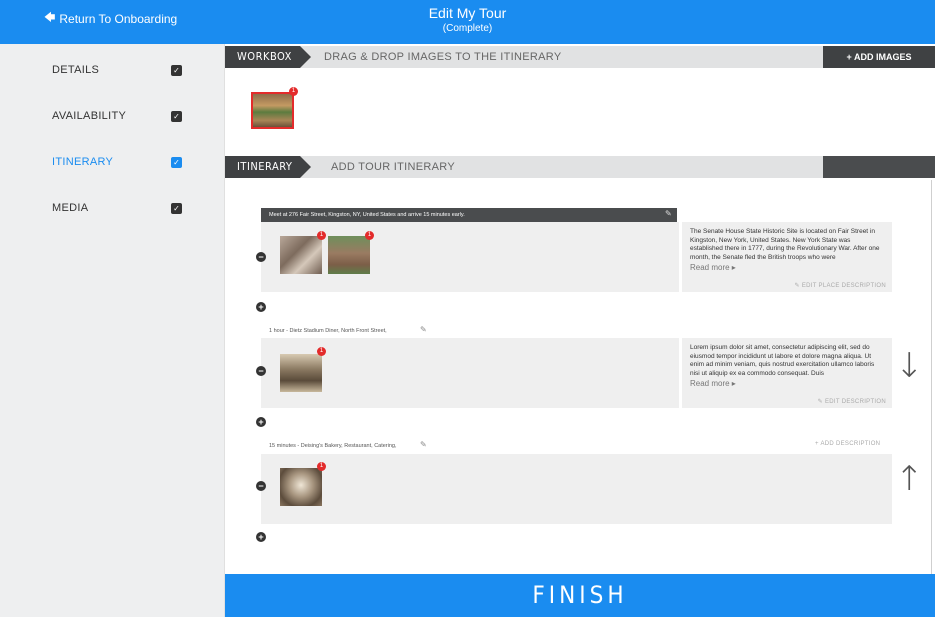 This screenshot has width=935, height=617. Describe the element at coordinates (268, 167) in the screenshot. I see `itinerary-tag: ITINERARY` at that location.